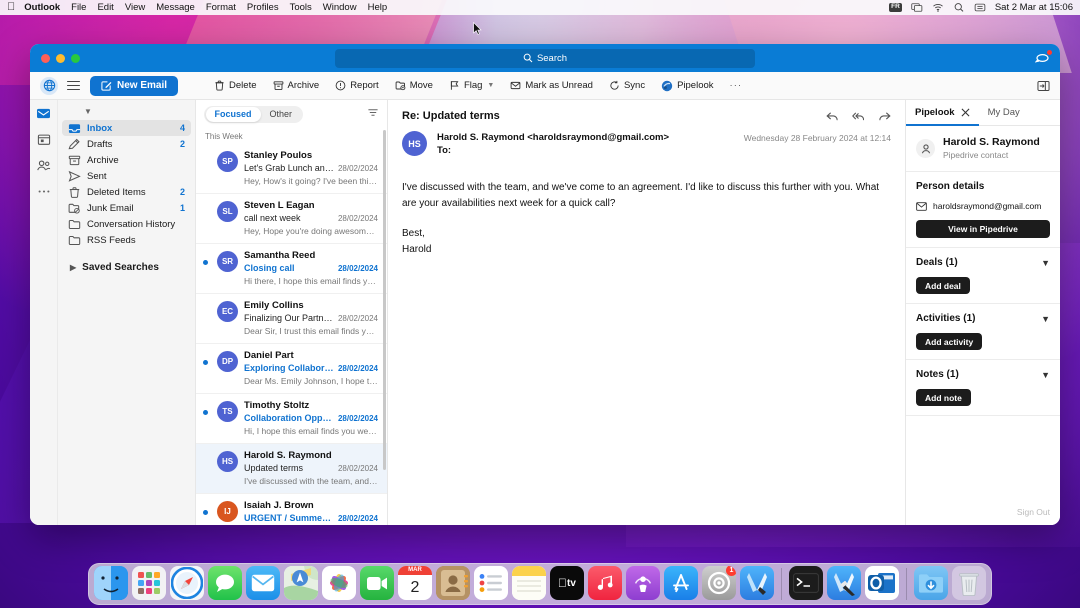 This screenshot has width=1080, height=608. I want to click on message-list-scrollbar, so click(384, 300).